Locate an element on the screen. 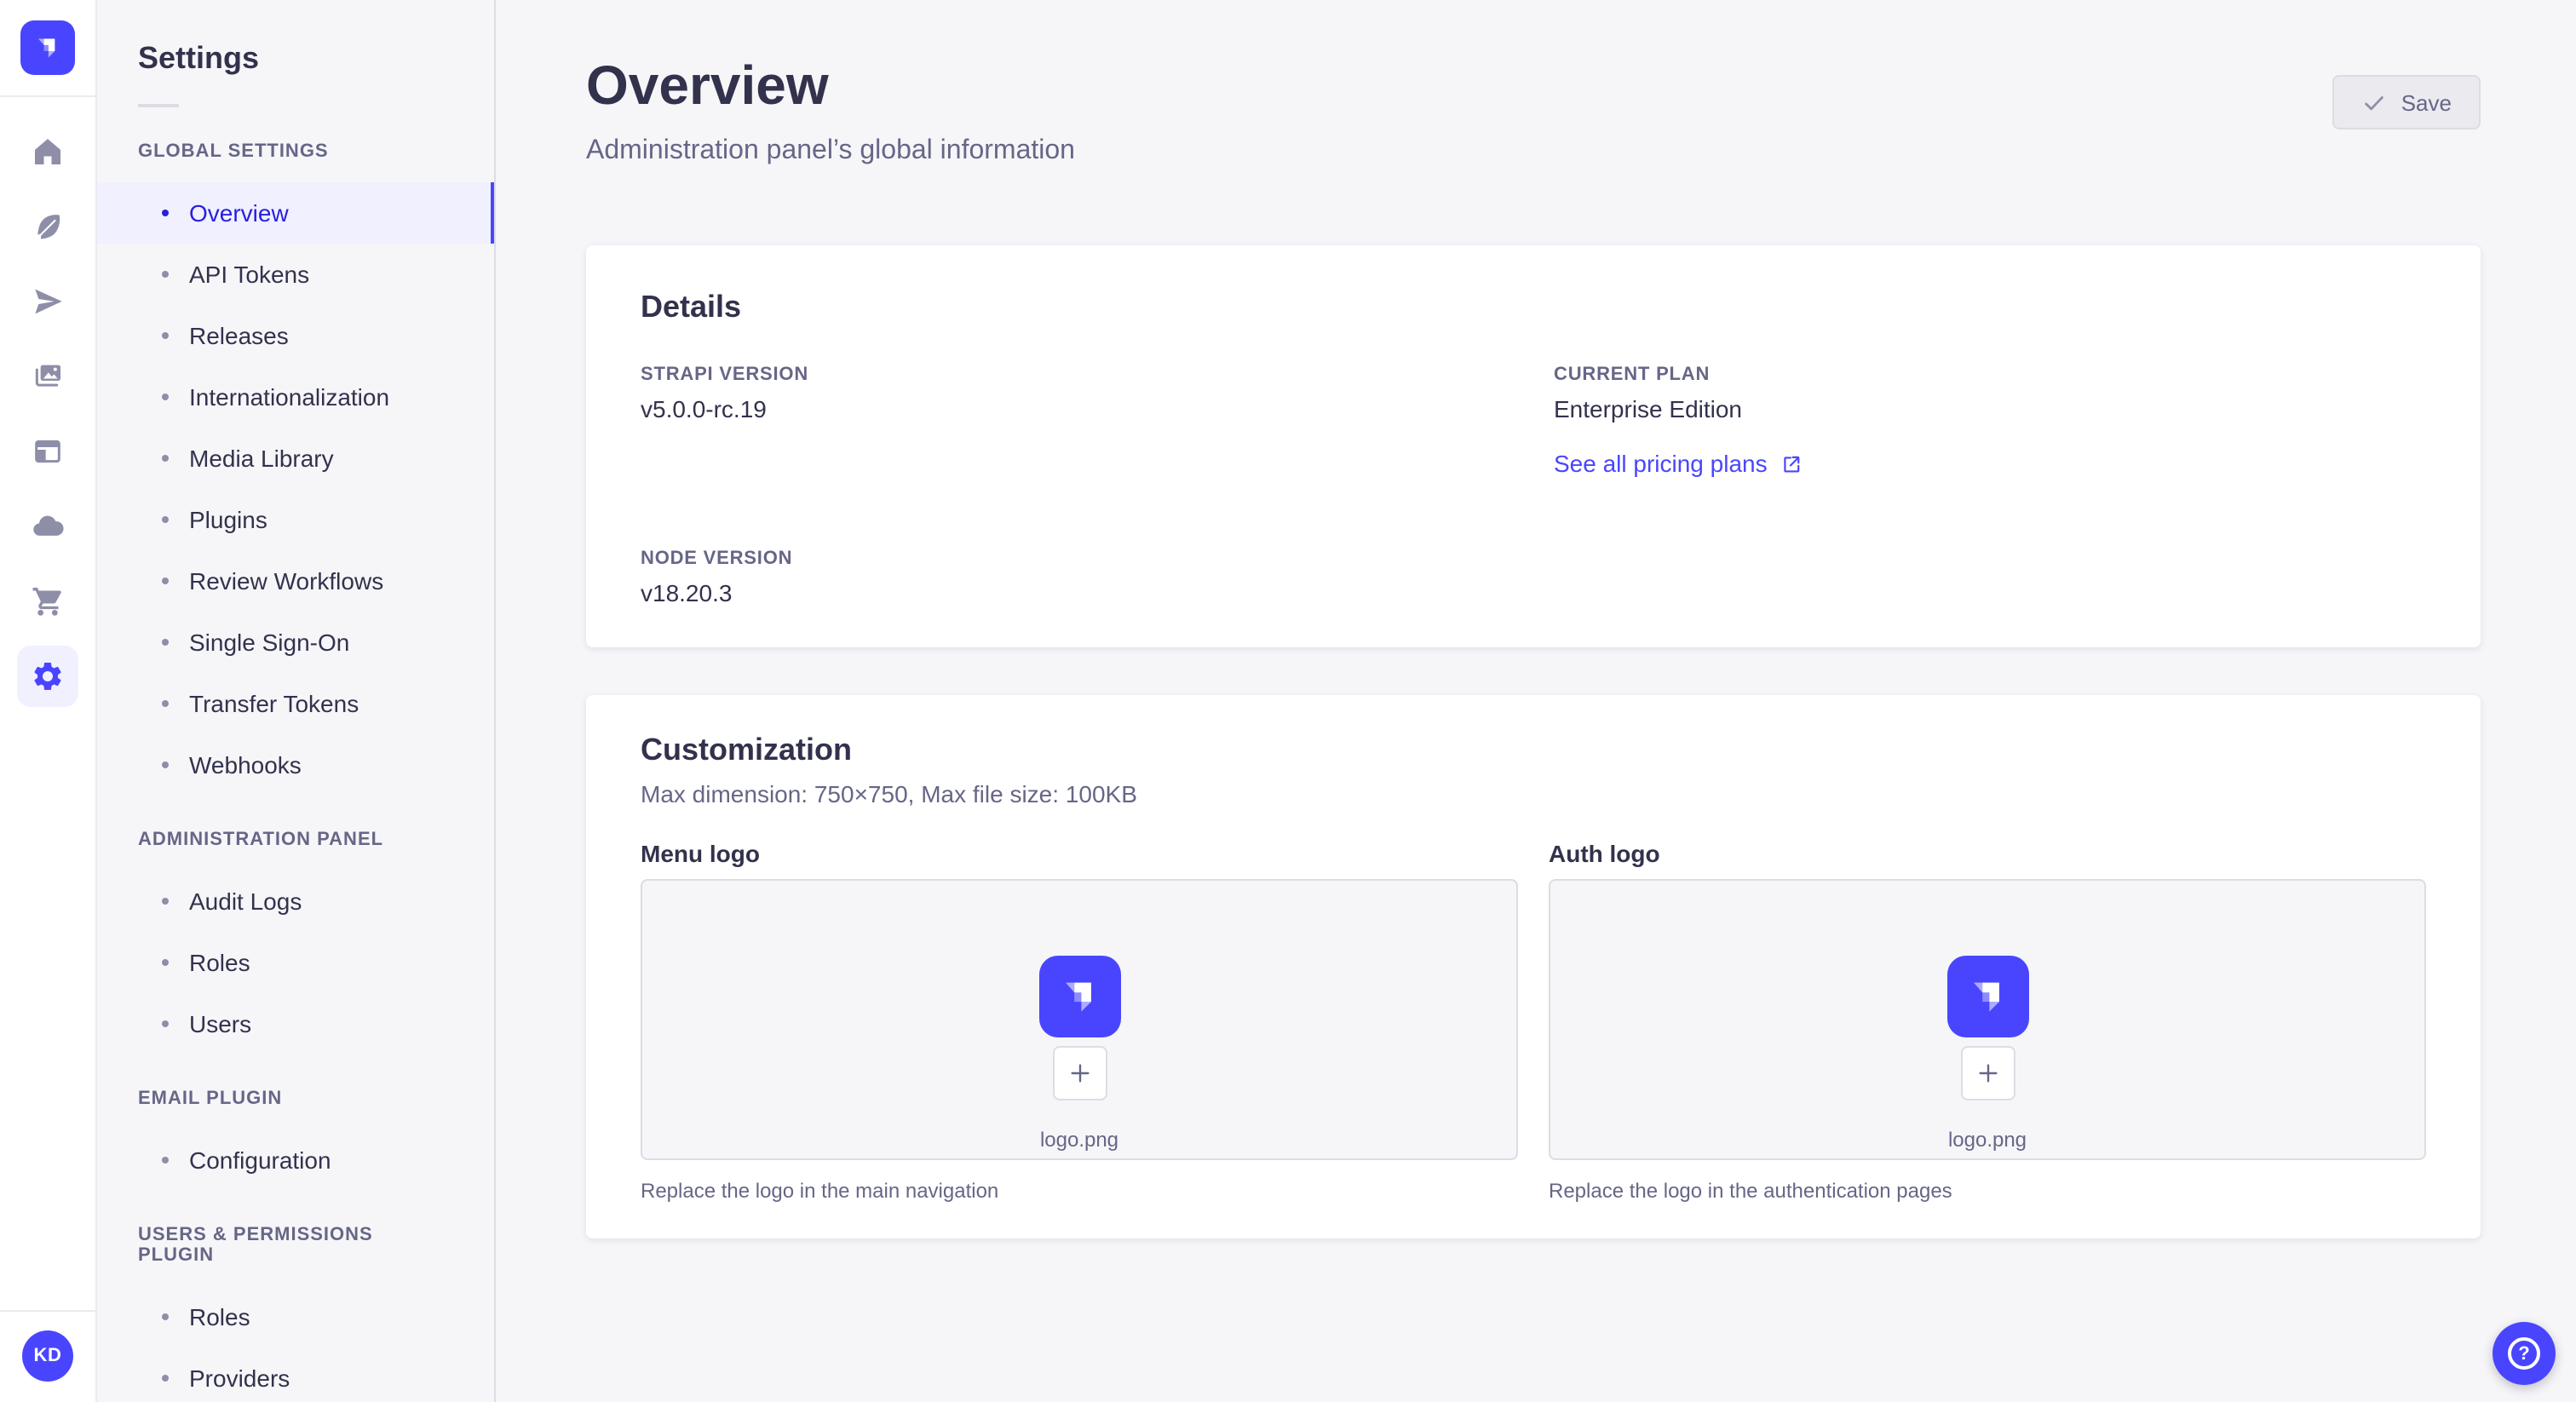 The height and width of the screenshot is (1402, 2576). help-button: ? is located at coordinates (2525, 1353).